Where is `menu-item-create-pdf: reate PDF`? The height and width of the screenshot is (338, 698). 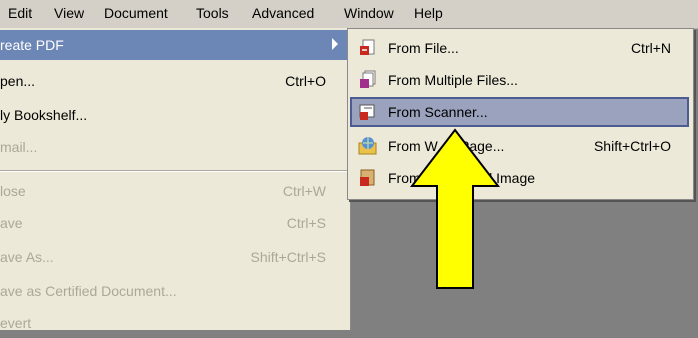 menu-item-create-pdf: reate PDF is located at coordinates (174, 45).